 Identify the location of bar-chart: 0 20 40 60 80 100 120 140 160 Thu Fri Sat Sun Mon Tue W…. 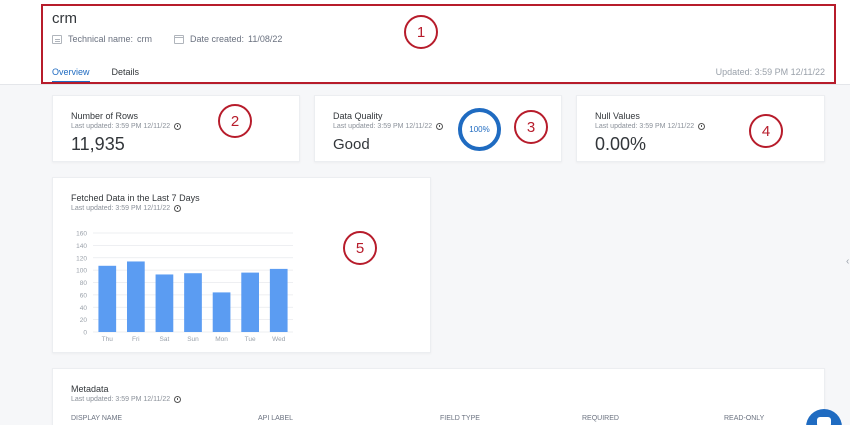
(184, 287).